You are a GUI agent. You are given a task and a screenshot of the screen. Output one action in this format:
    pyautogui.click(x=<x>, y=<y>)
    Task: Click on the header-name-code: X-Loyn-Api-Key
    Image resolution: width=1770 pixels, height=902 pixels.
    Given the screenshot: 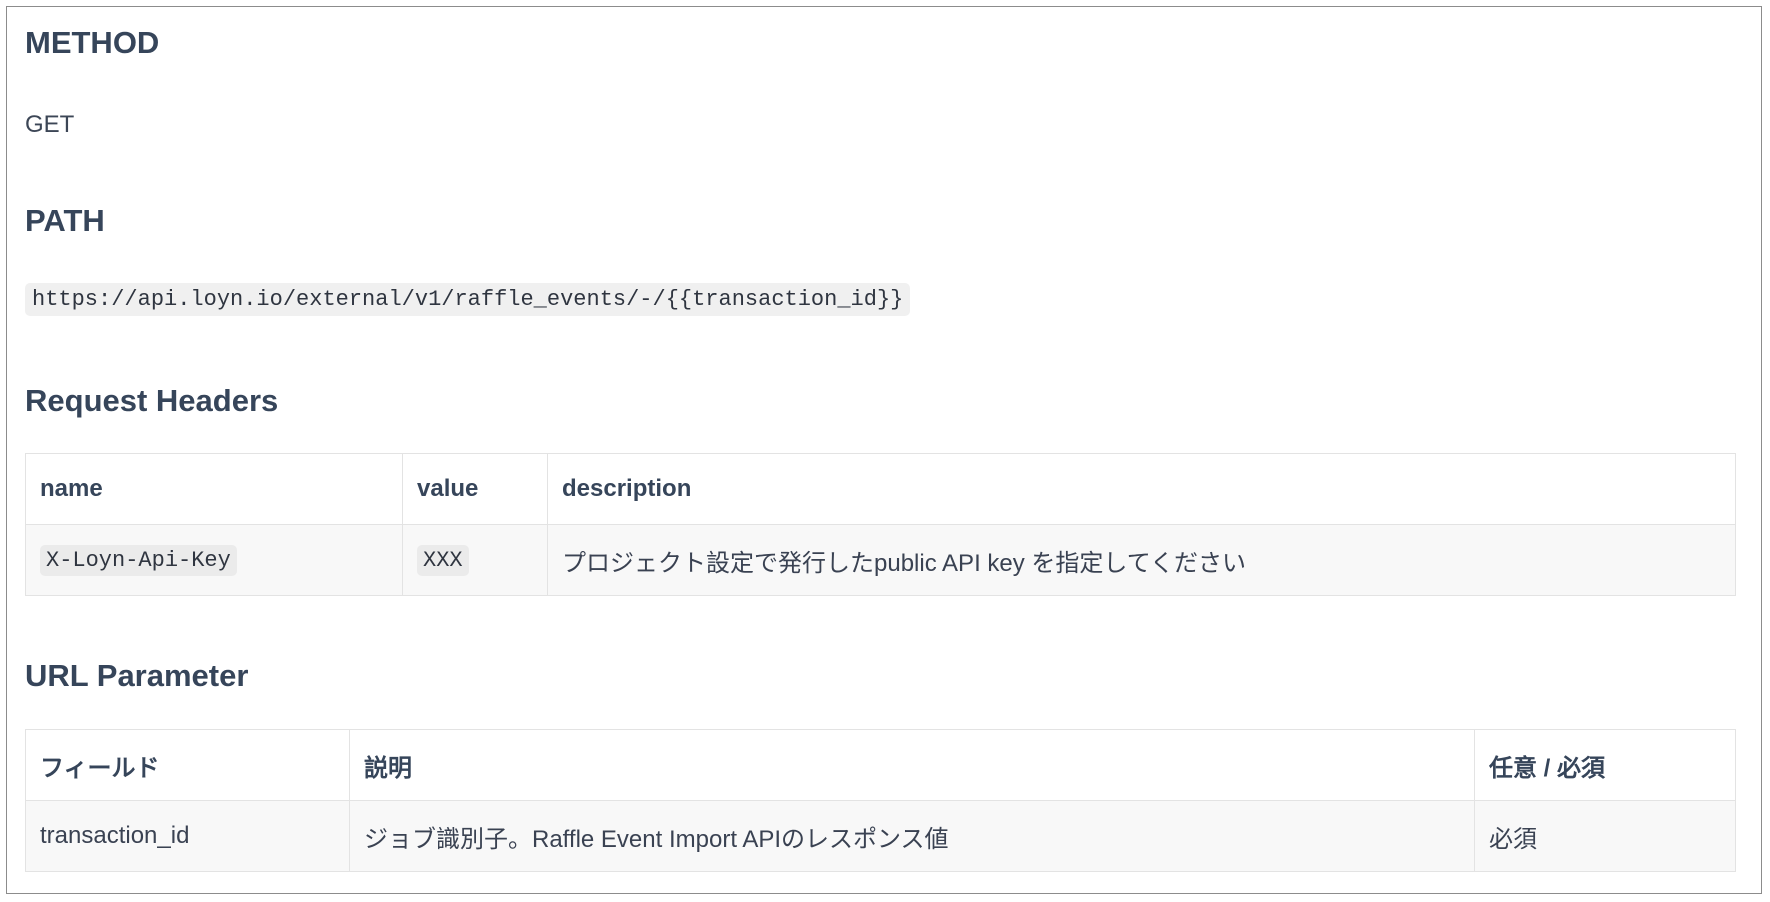 What is the action you would take?
    pyautogui.click(x=138, y=560)
    